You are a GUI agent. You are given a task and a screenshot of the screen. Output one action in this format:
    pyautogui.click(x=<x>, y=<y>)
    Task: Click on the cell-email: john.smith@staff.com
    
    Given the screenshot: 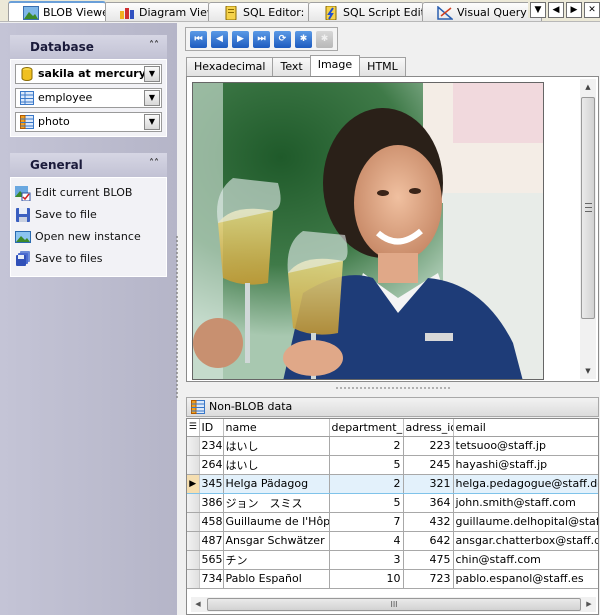 What is the action you would take?
    pyautogui.click(x=525, y=503)
    